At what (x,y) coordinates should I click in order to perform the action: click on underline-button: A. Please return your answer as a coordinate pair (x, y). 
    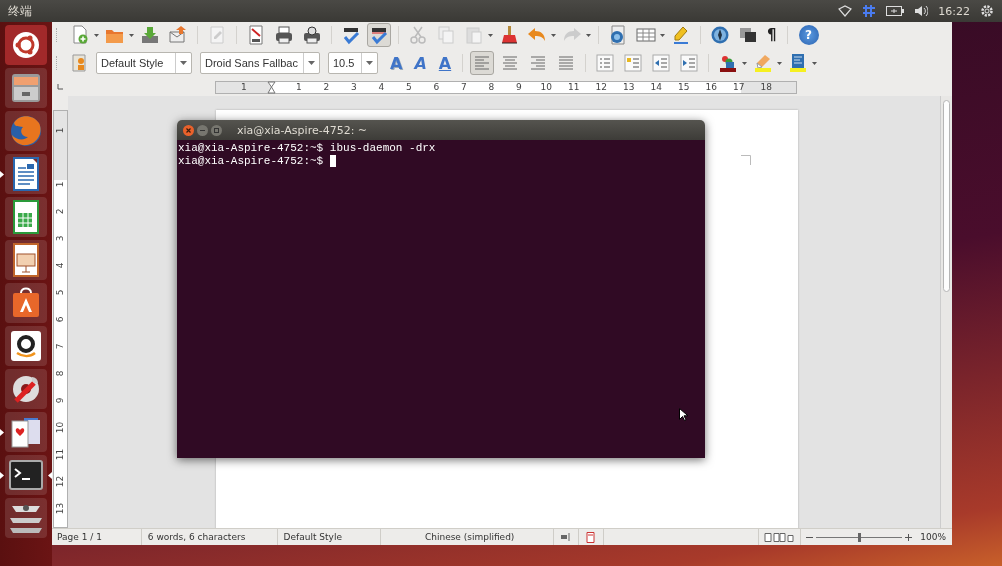
    Looking at the image, I should click on (445, 63).